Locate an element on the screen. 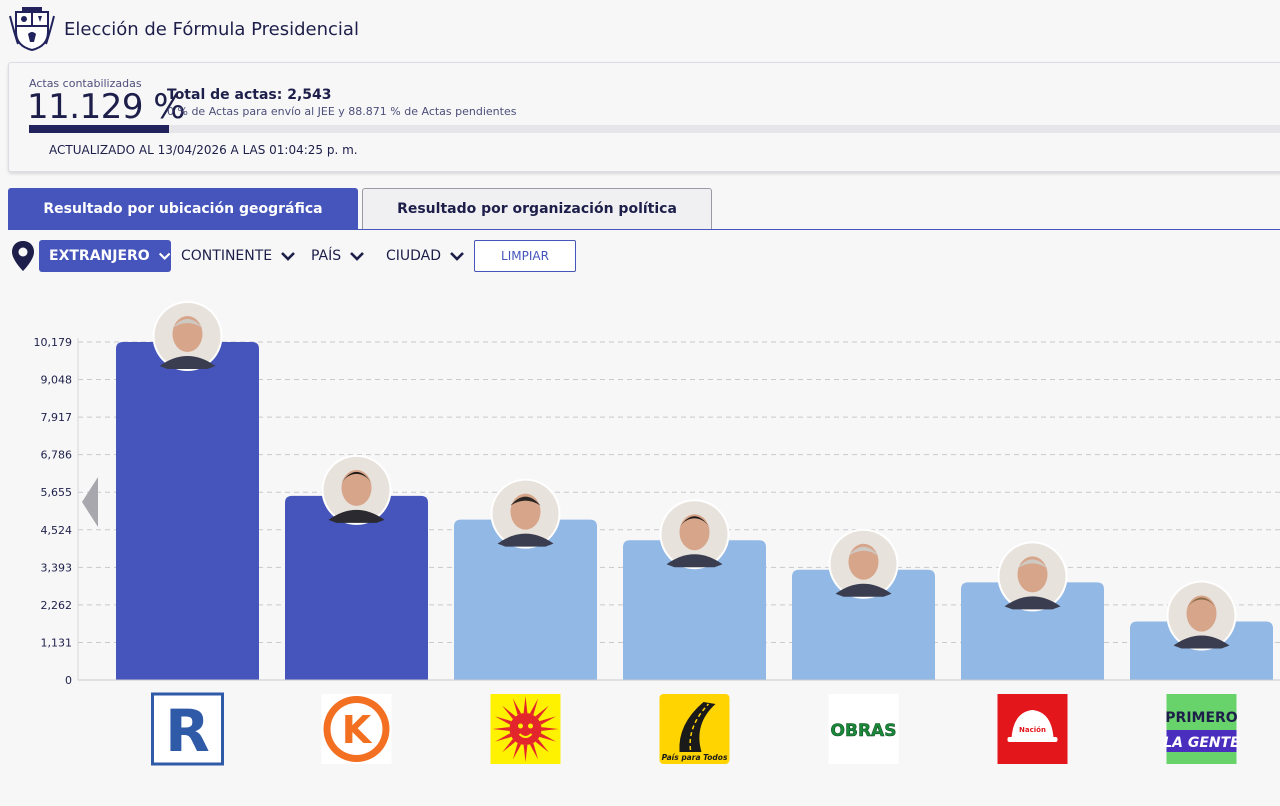 This screenshot has height=806, width=1280. continent-dropdown: CONTINENTE is located at coordinates (238, 256).